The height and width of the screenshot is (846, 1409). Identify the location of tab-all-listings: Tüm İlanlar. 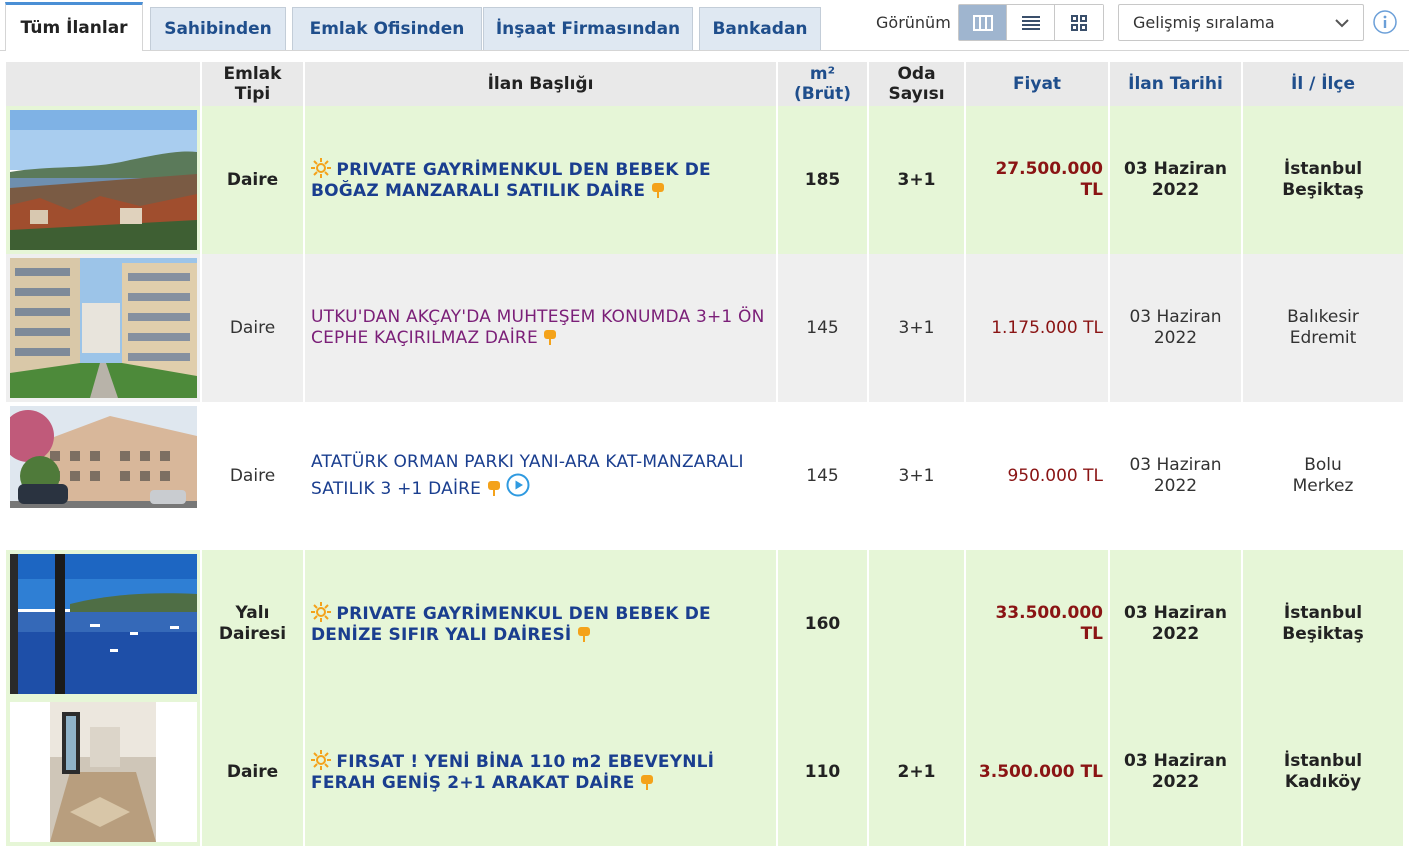
(74, 26).